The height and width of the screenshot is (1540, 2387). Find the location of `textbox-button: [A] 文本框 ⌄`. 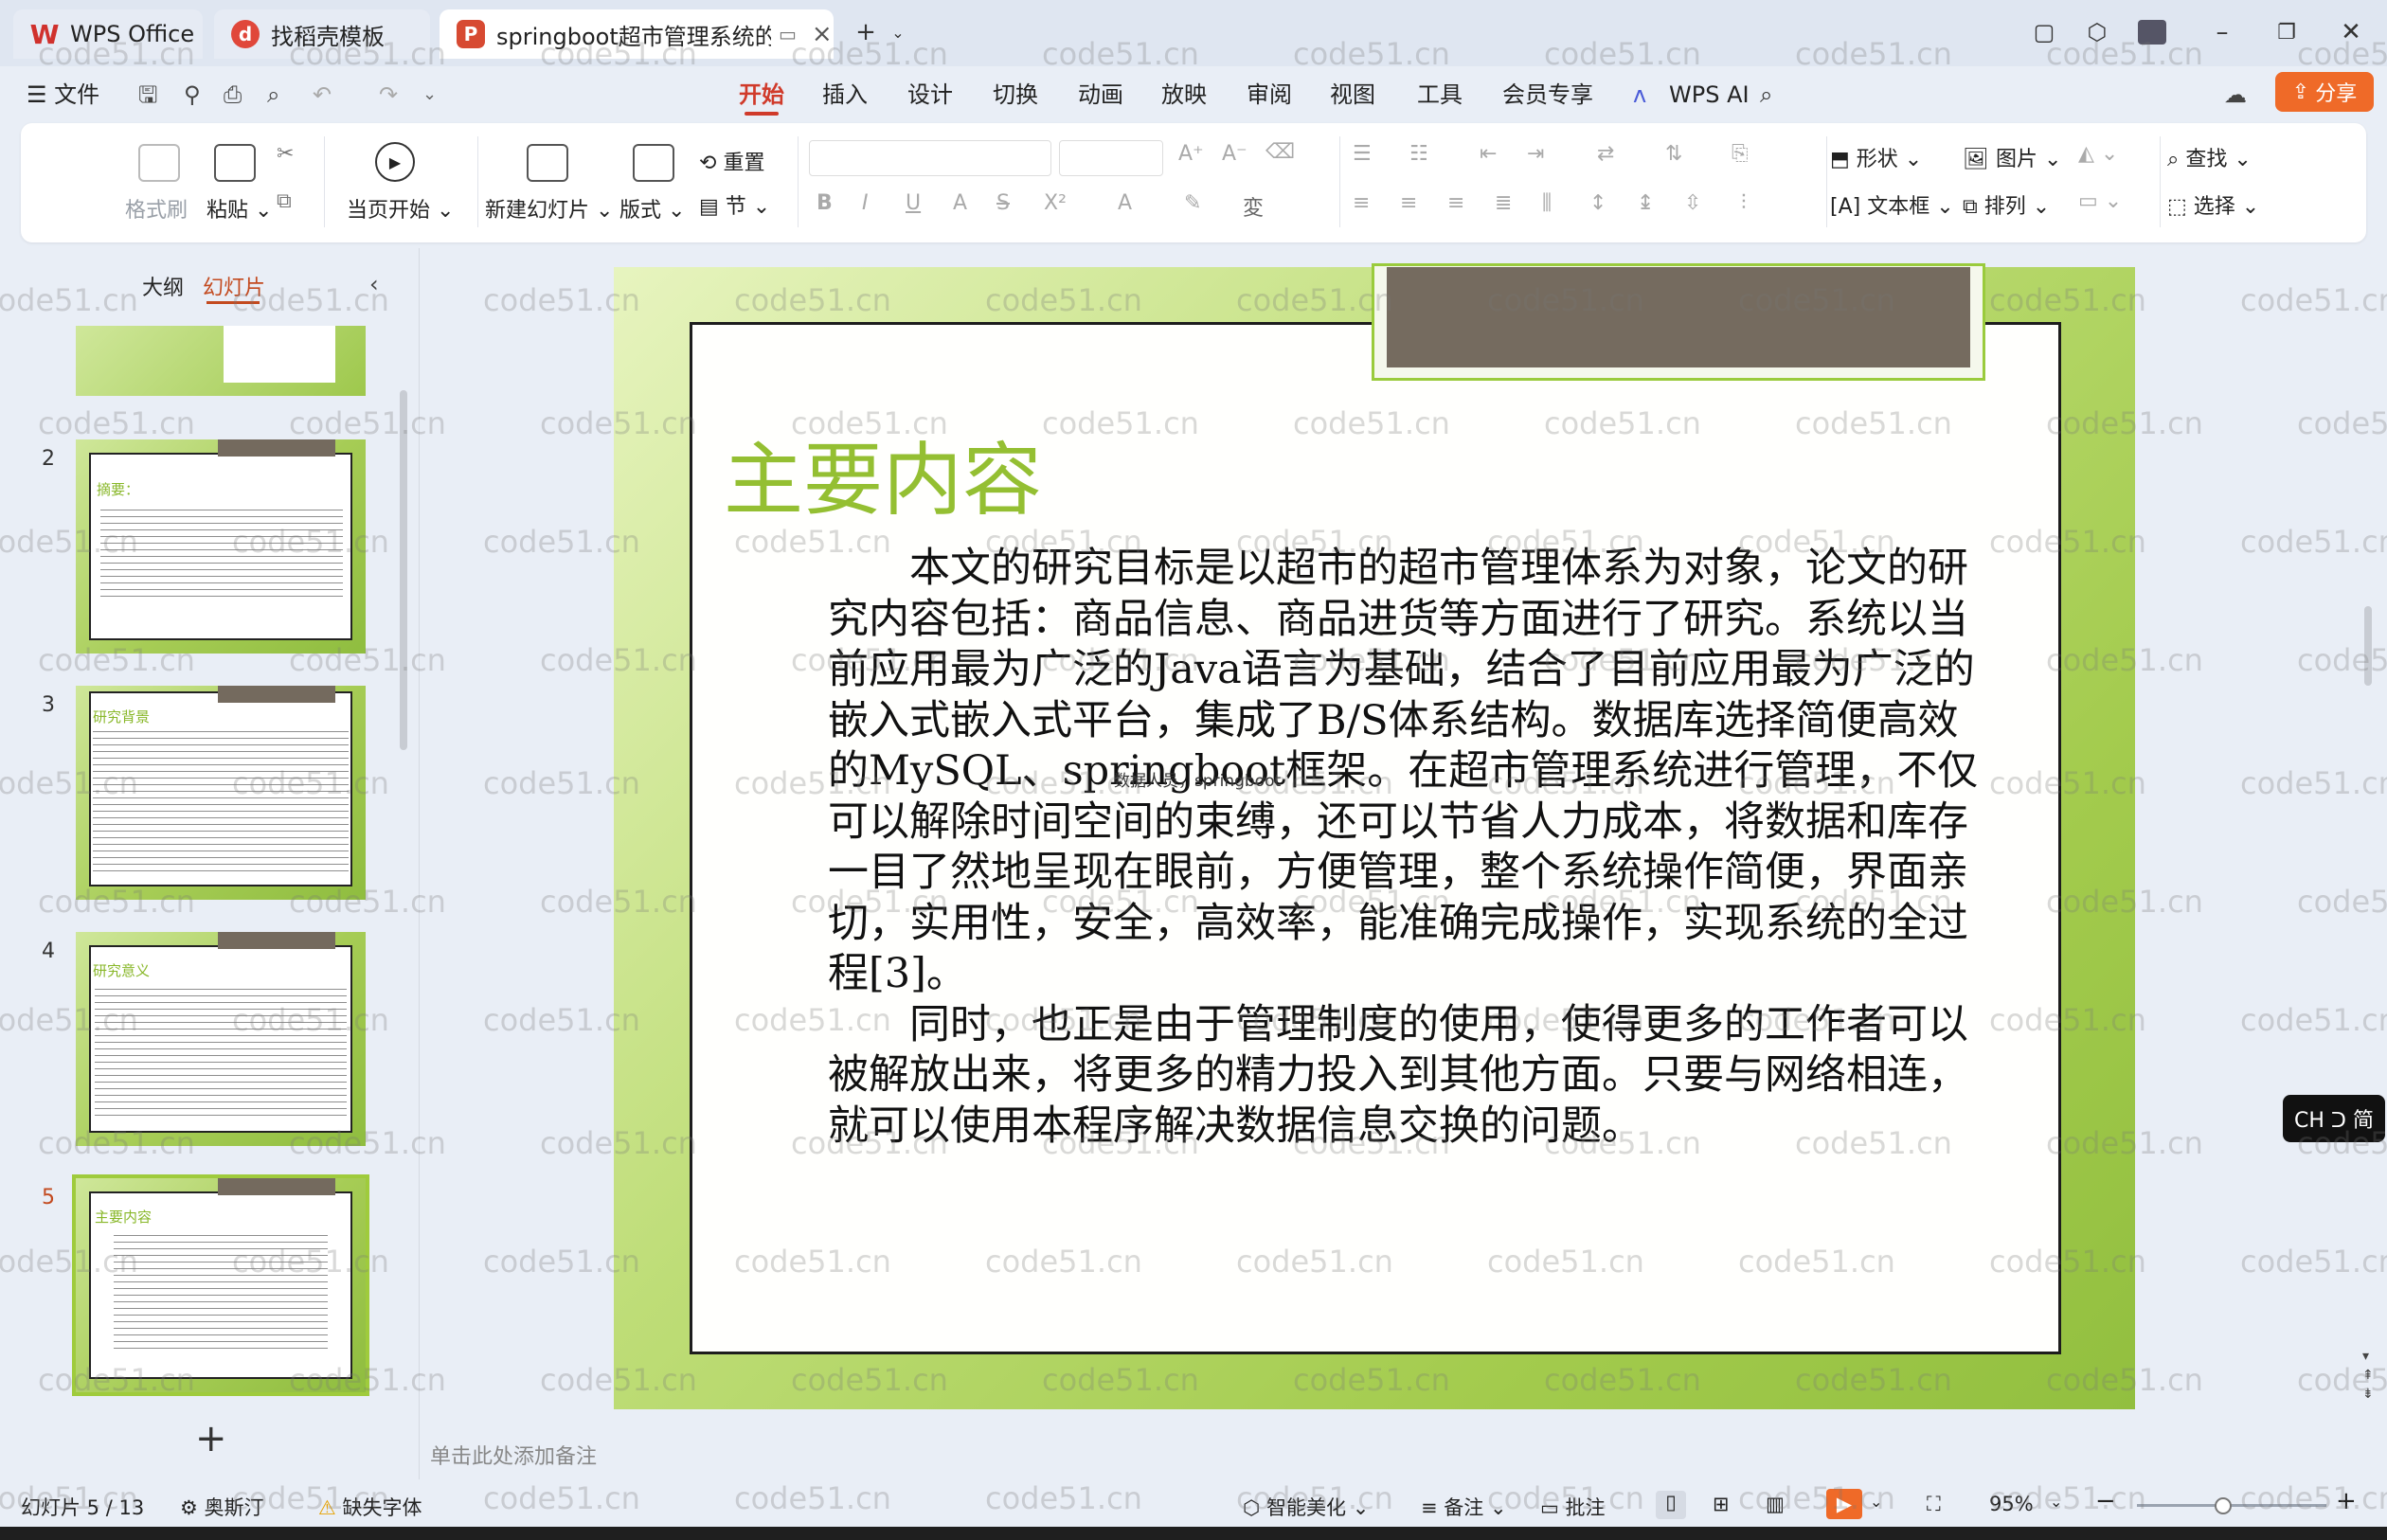

textbox-button: [A] 文本框 ⌄ is located at coordinates (1892, 204).